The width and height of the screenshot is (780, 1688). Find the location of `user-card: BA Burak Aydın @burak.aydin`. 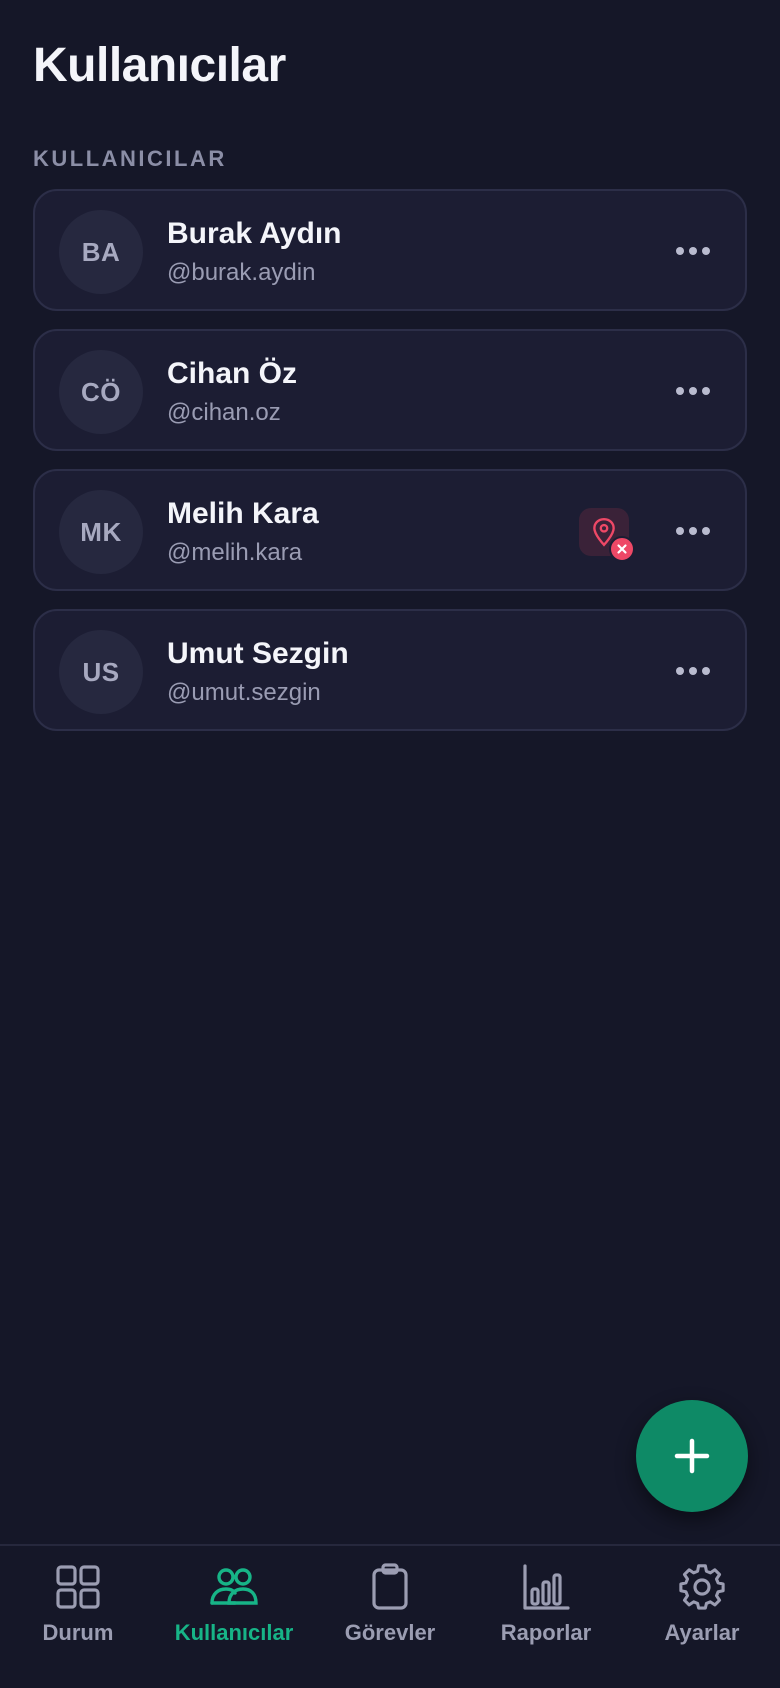

user-card: BA Burak Aydın @burak.aydin is located at coordinates (390, 250).